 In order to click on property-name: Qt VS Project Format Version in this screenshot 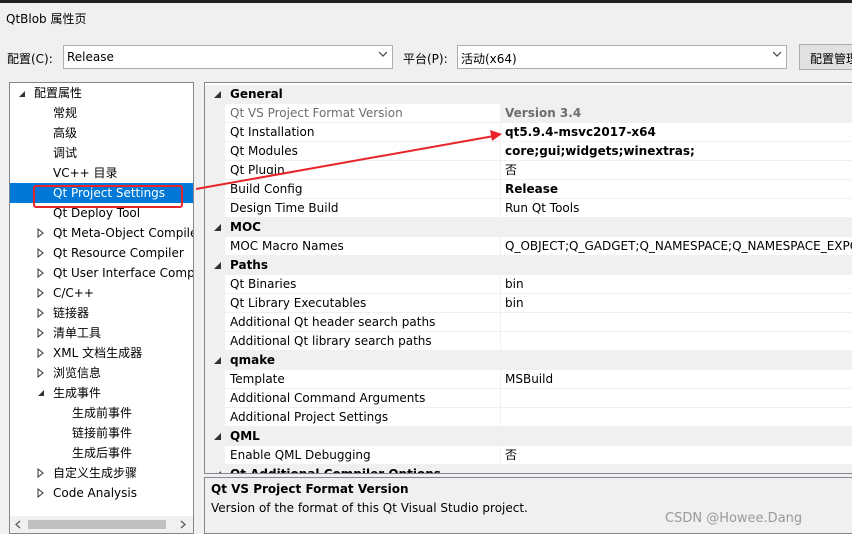, I will do `click(316, 113)`.